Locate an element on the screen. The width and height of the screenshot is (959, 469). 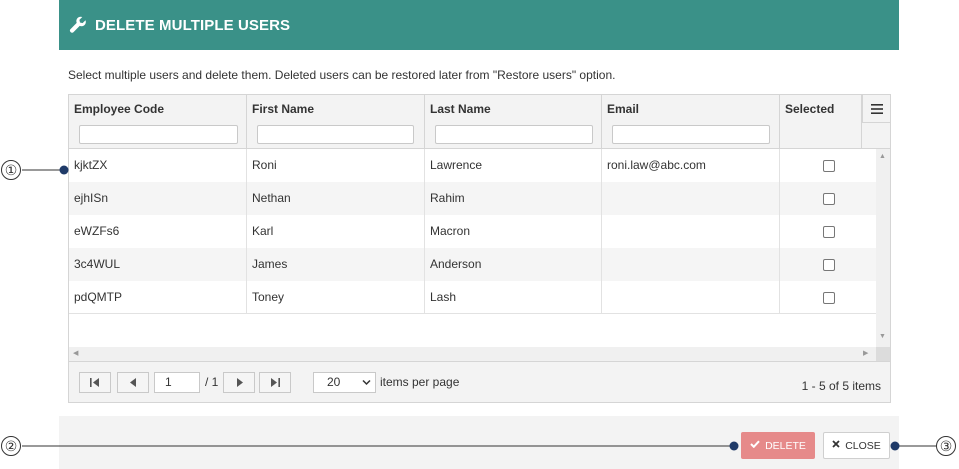
filter-email-input is located at coordinates (691, 134).